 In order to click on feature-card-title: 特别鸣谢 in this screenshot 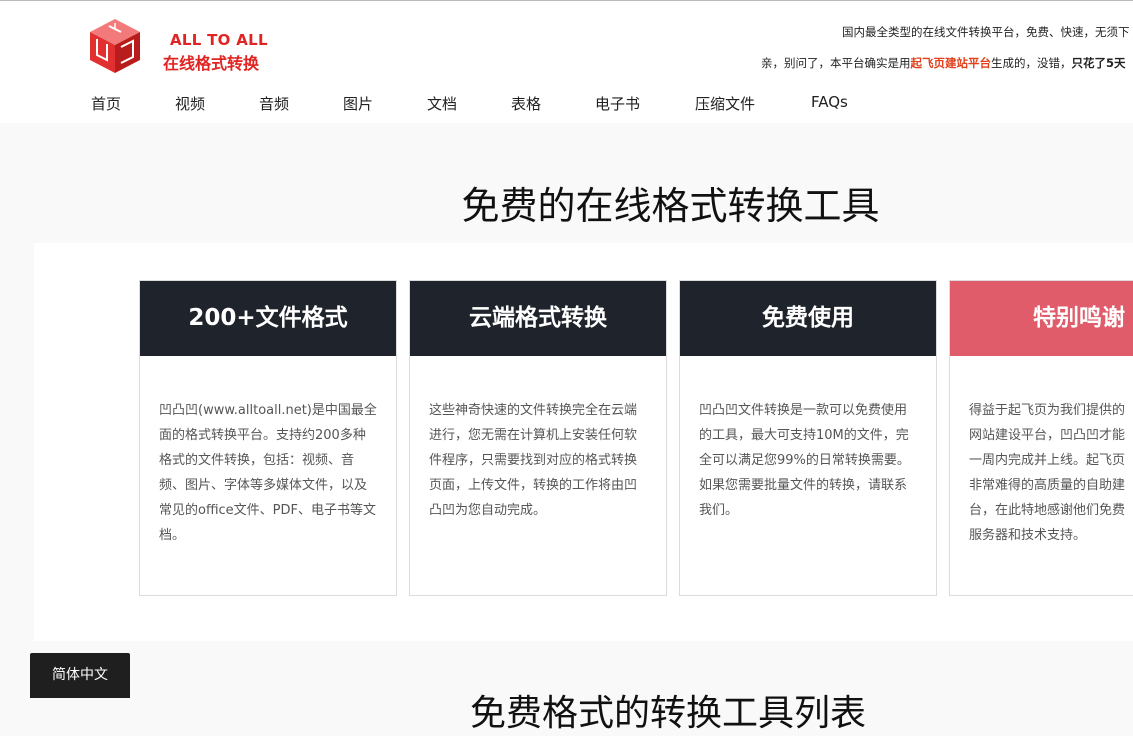, I will do `click(1041, 318)`.